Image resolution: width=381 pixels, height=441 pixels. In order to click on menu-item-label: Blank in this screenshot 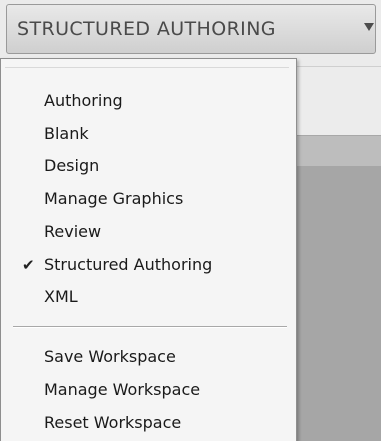, I will do `click(66, 133)`.